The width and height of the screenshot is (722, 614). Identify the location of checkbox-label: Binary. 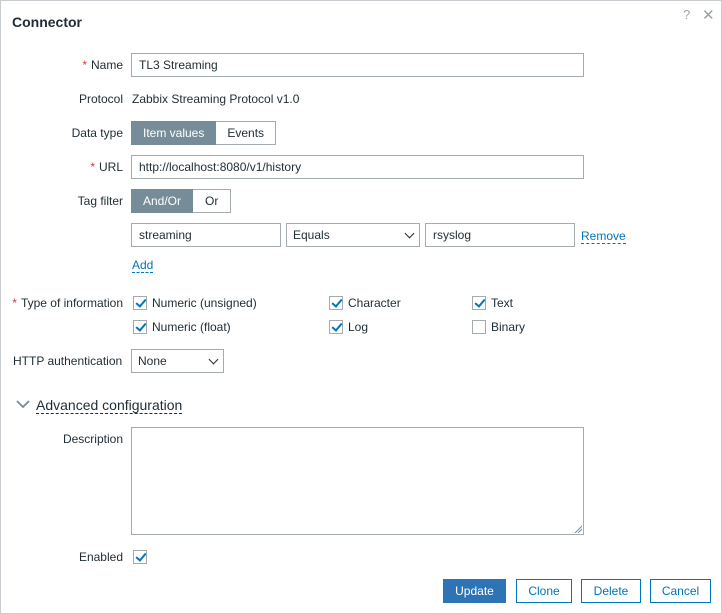
(508, 327).